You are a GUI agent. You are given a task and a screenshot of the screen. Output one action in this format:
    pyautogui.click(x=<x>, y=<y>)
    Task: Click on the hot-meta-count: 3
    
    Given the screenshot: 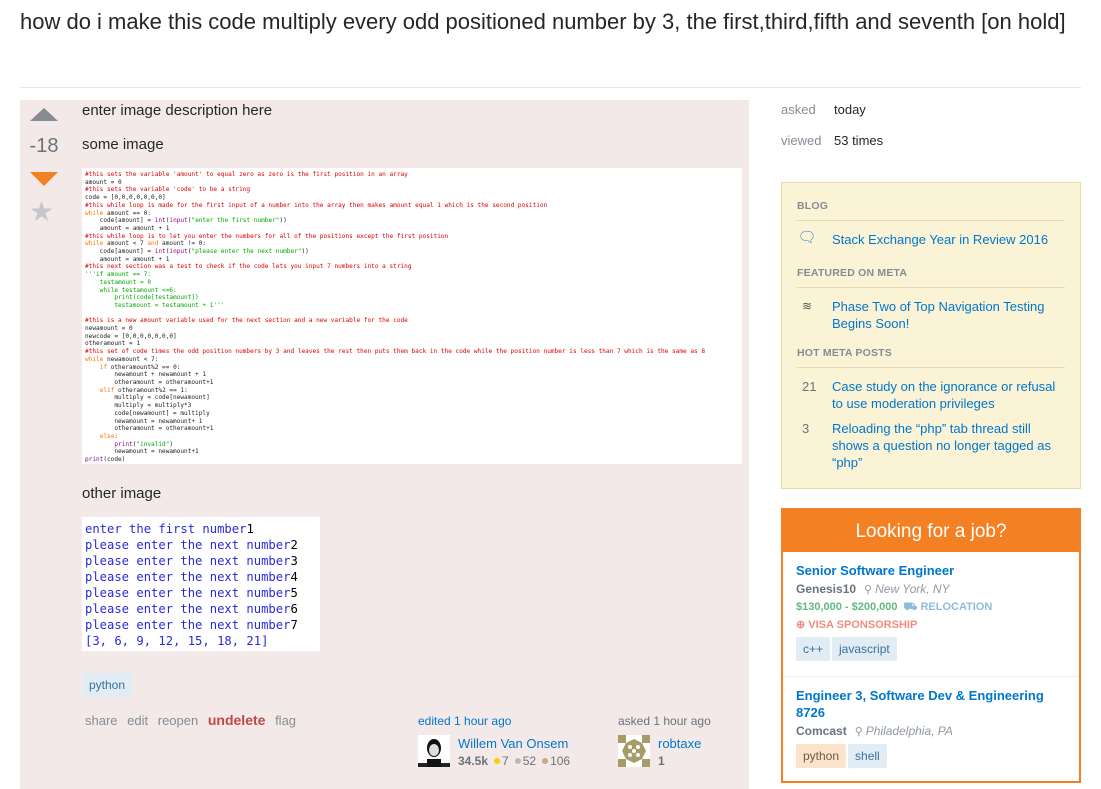 What is the action you would take?
    pyautogui.click(x=806, y=428)
    